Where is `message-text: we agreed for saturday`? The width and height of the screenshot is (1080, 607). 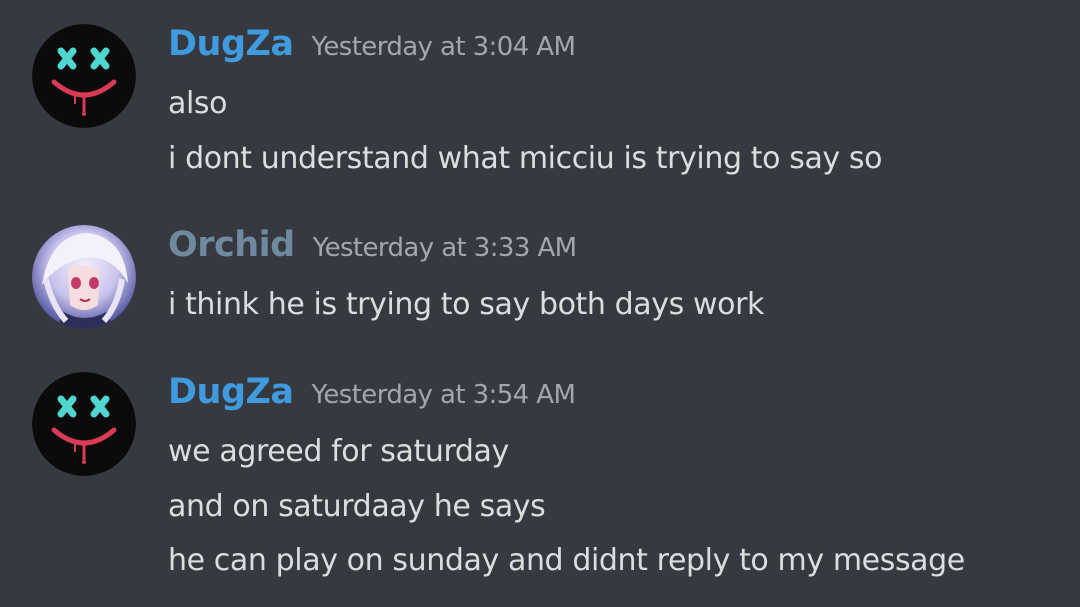
message-text: we agreed for saturday is located at coordinates (338, 451).